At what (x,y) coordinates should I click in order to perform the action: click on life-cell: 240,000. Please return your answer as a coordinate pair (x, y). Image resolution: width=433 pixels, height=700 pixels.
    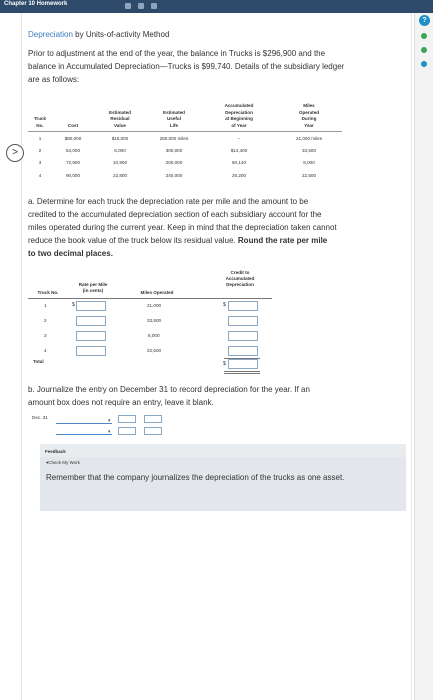
    Looking at the image, I should click on (174, 175).